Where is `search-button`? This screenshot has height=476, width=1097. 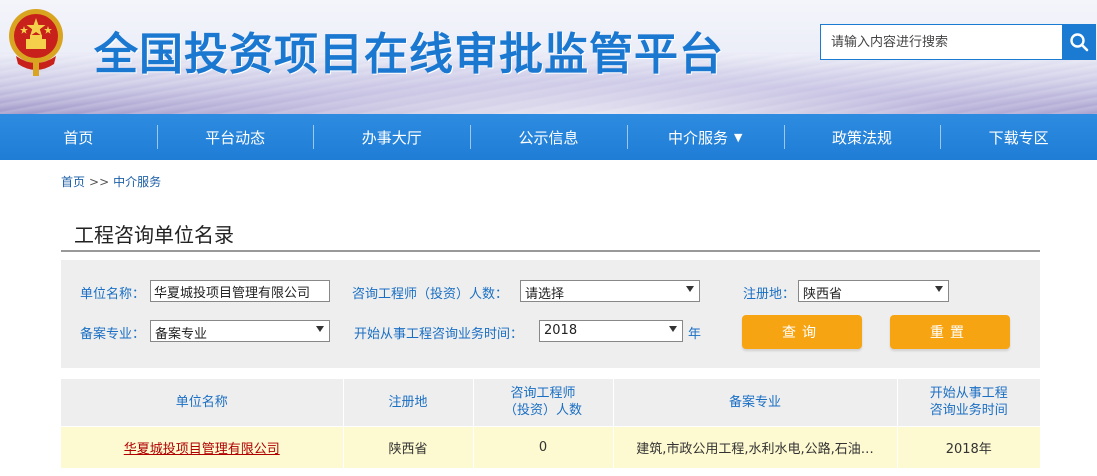 search-button is located at coordinates (1078, 42).